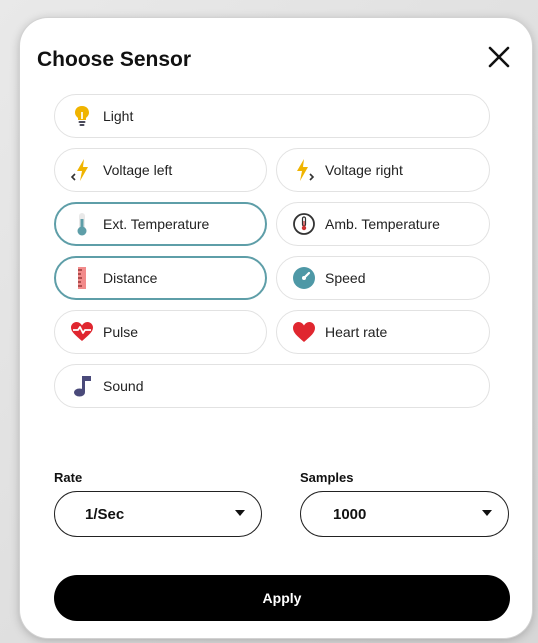 The height and width of the screenshot is (643, 538). I want to click on close-icon, so click(499, 57).